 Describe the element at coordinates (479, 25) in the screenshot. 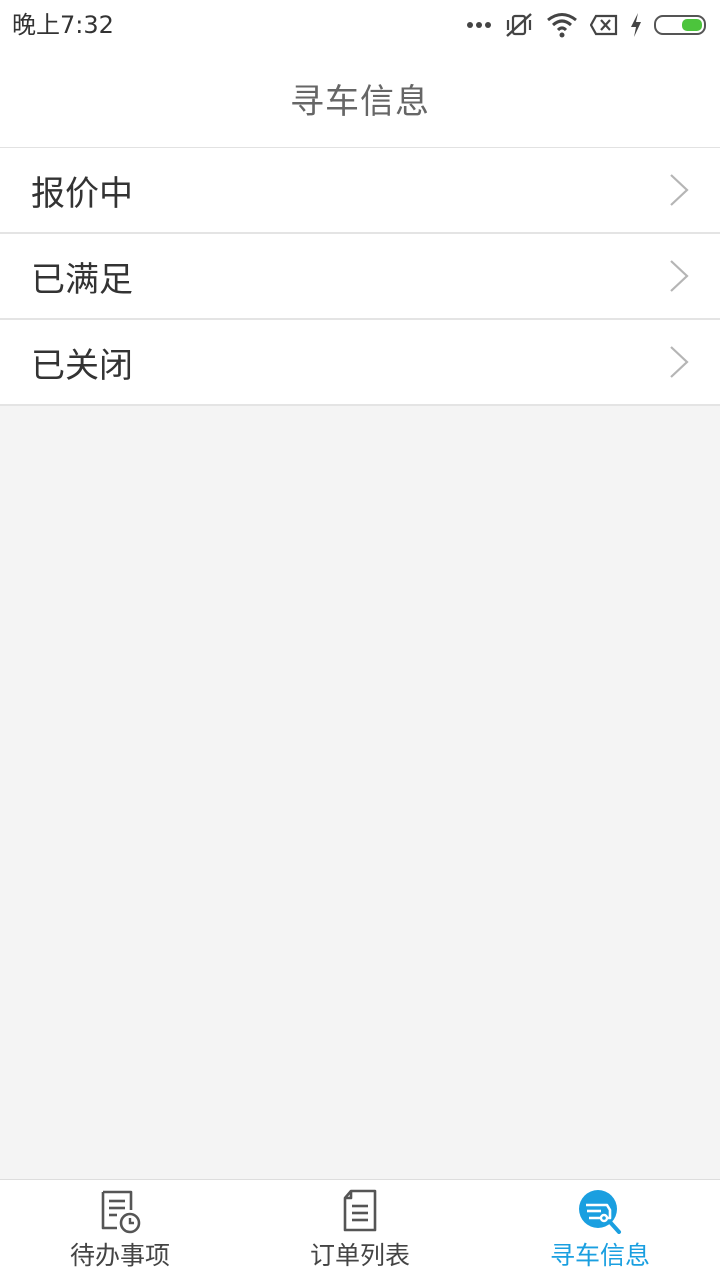

I see `more-dots-icon` at that location.